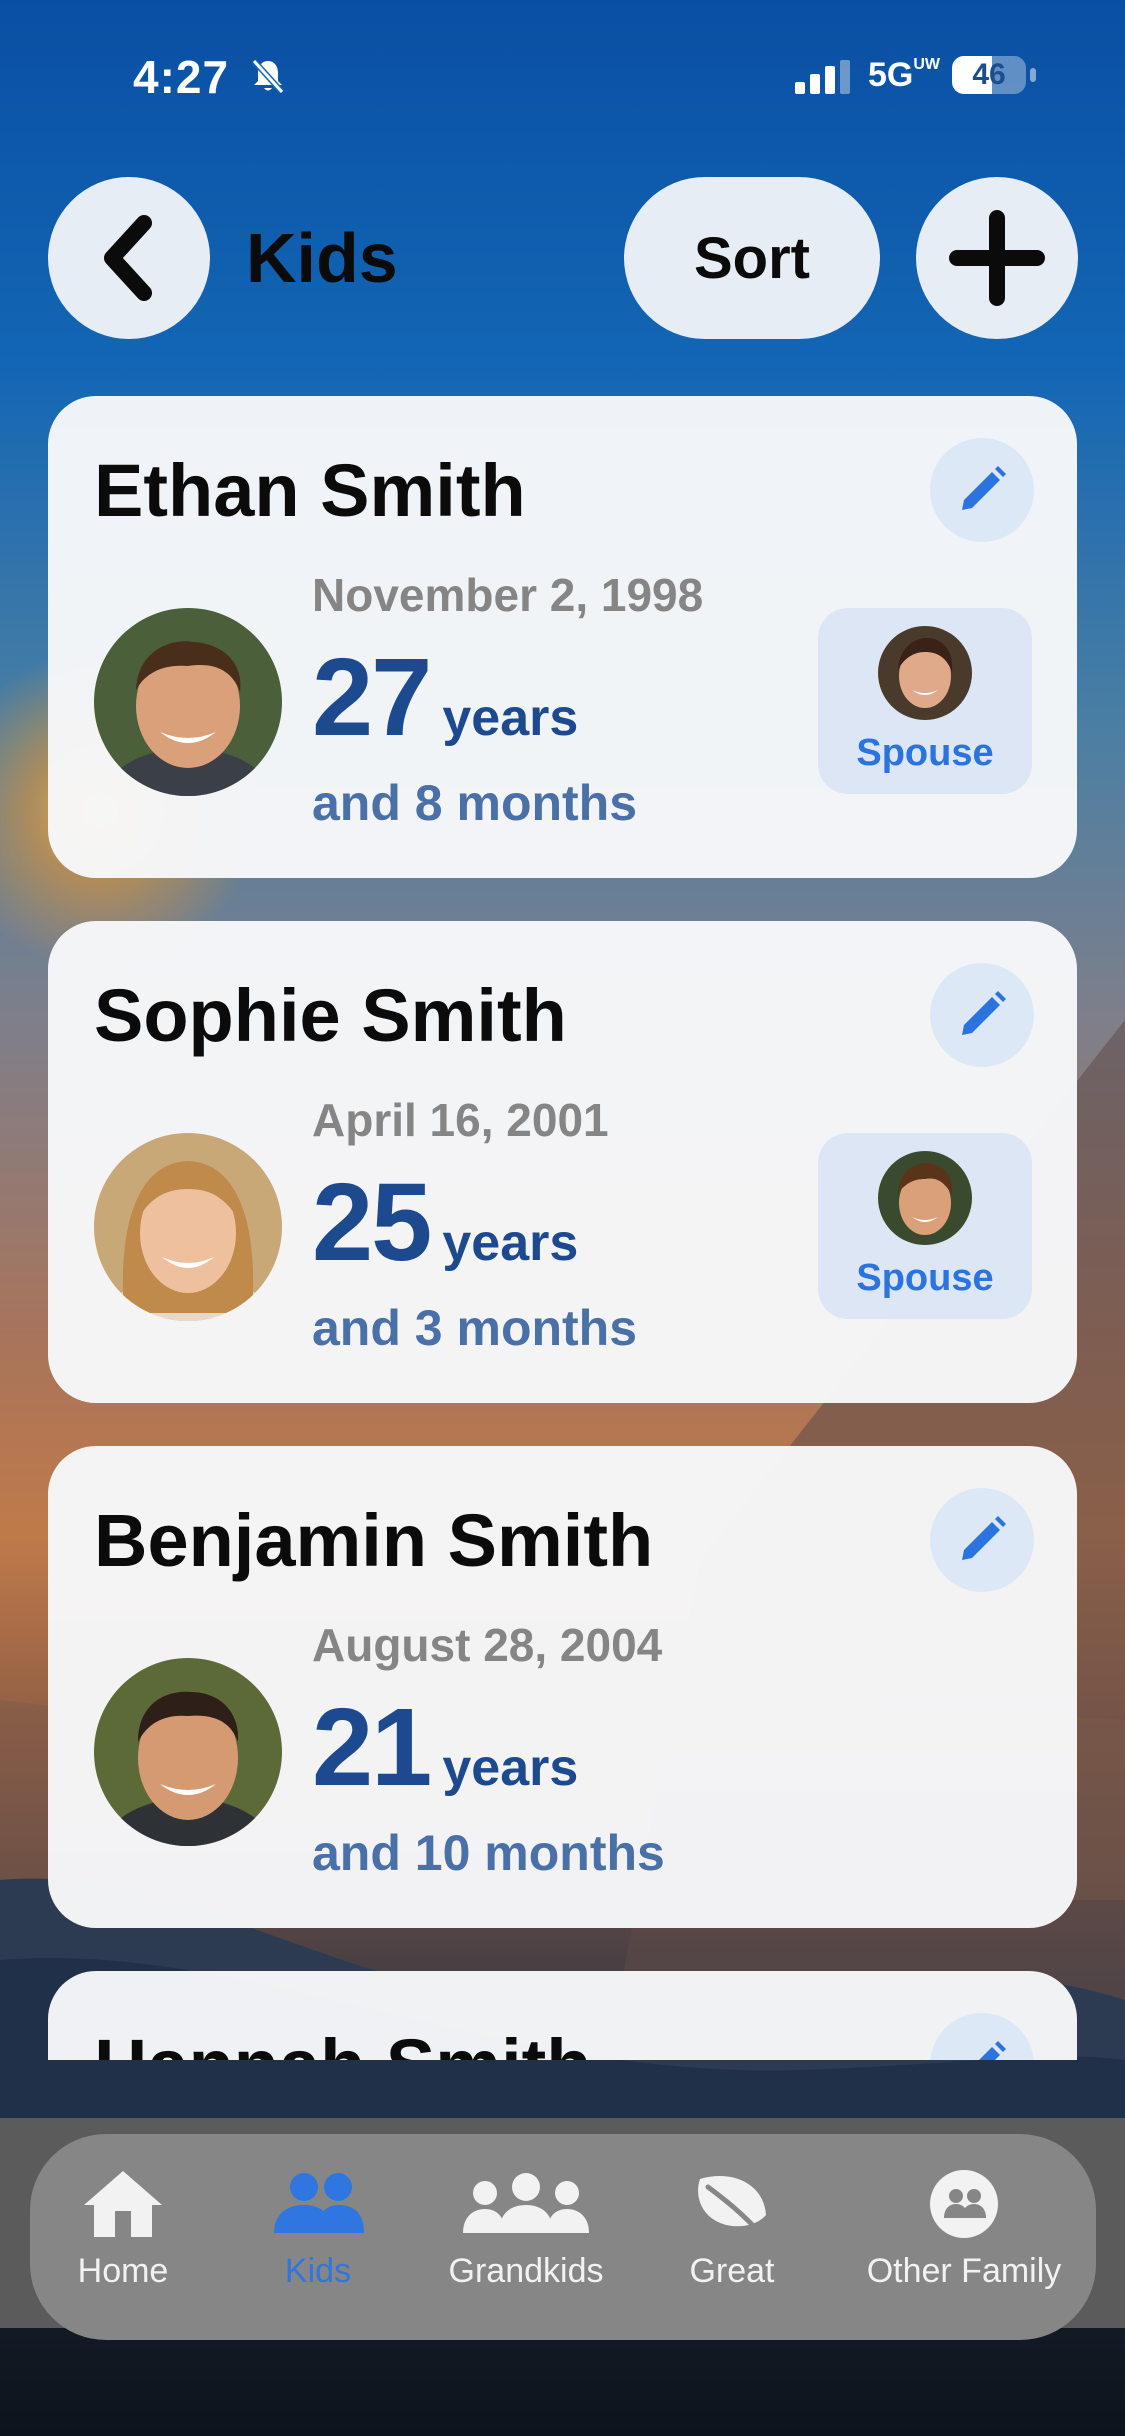 The image size is (1125, 2436). I want to click on age: 27 years, so click(445, 697).